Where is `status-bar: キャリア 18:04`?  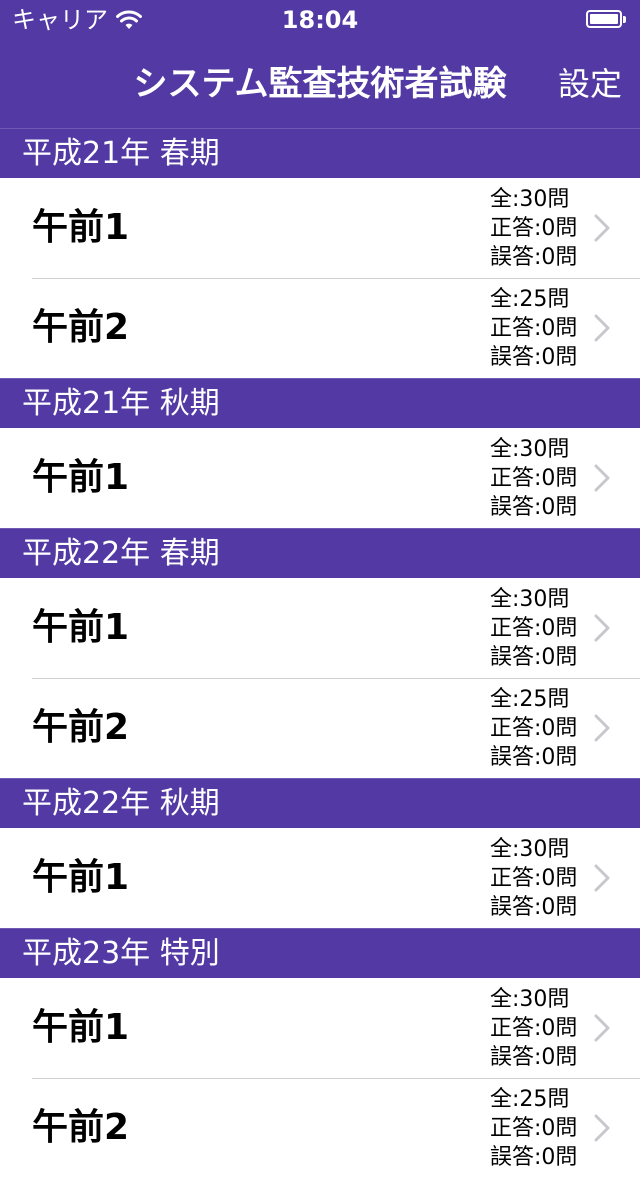 status-bar: キャリア 18:04 is located at coordinates (320, 20).